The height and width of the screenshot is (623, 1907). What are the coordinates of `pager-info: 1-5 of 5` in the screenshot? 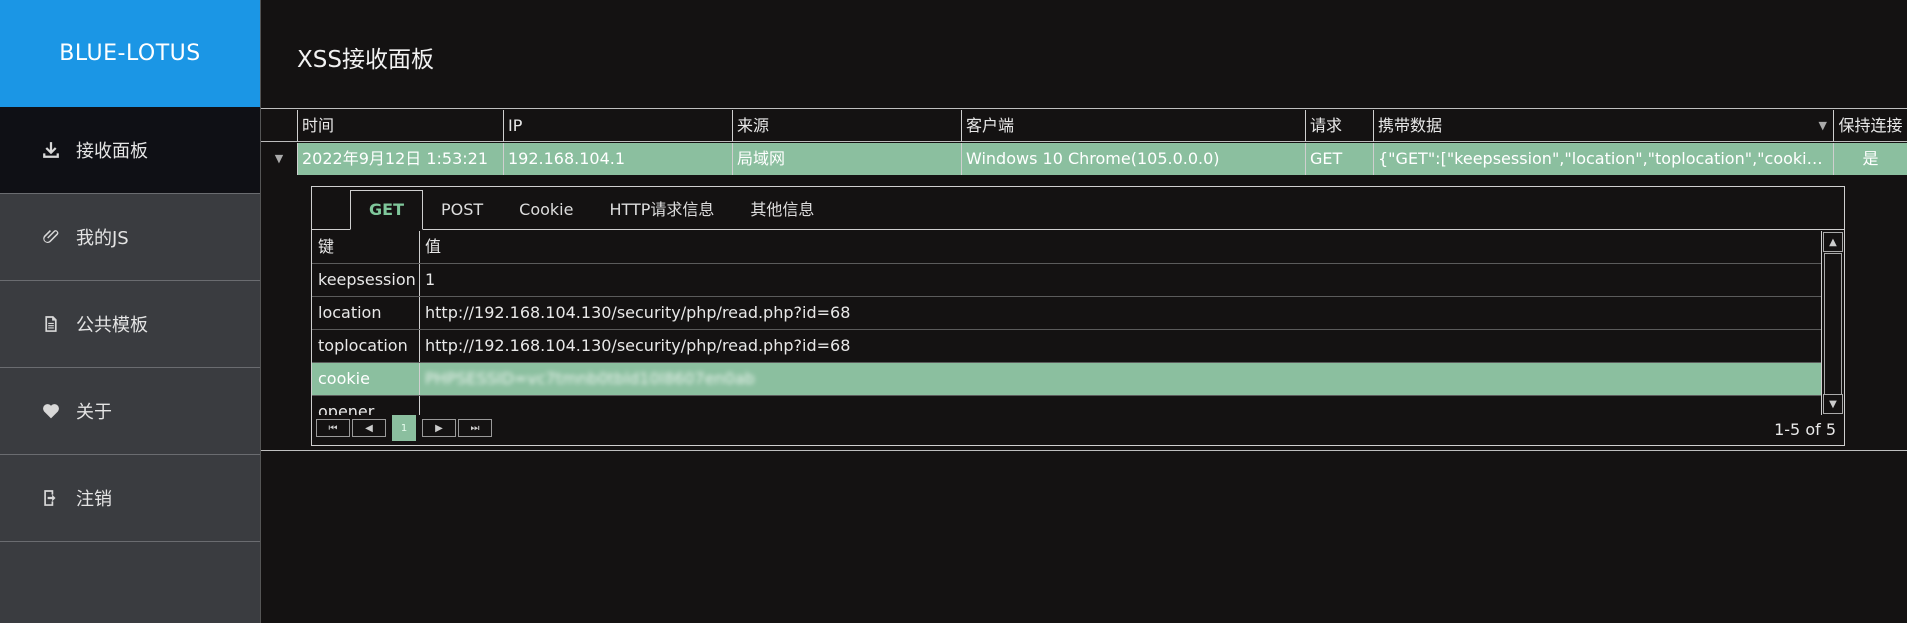 It's located at (1805, 429).